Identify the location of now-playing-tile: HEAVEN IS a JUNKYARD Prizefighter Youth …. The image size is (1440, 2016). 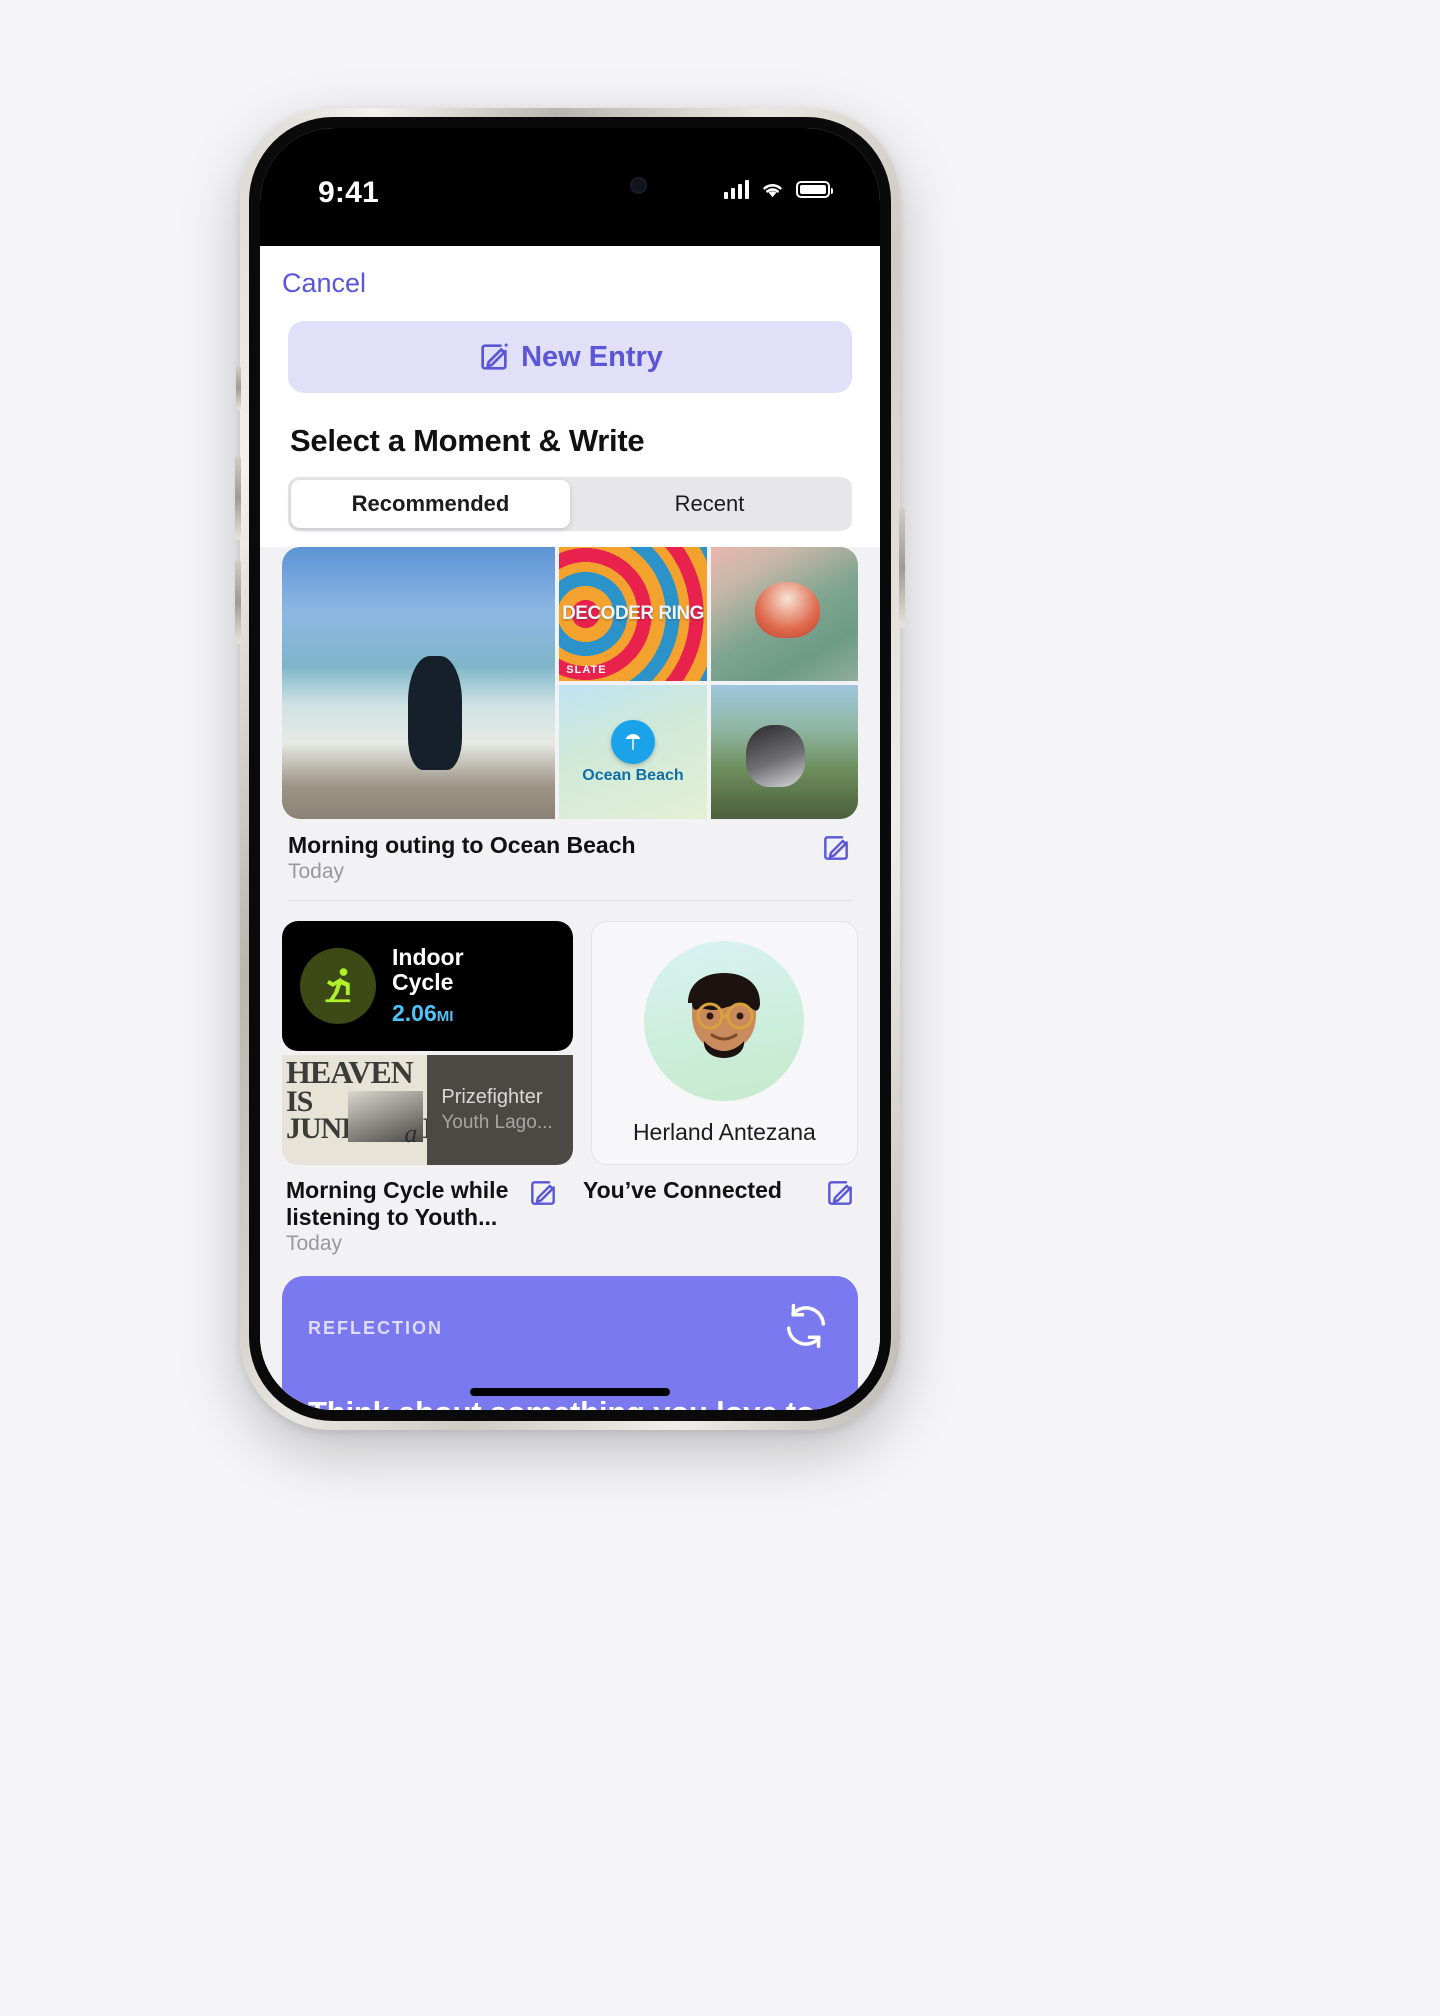
(427, 1110).